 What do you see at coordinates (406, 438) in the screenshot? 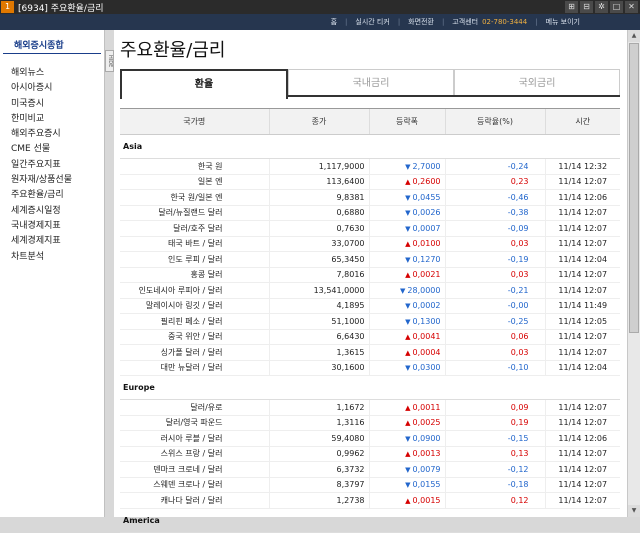
I see `change-cell: ▼ 0,0900` at bounding box center [406, 438].